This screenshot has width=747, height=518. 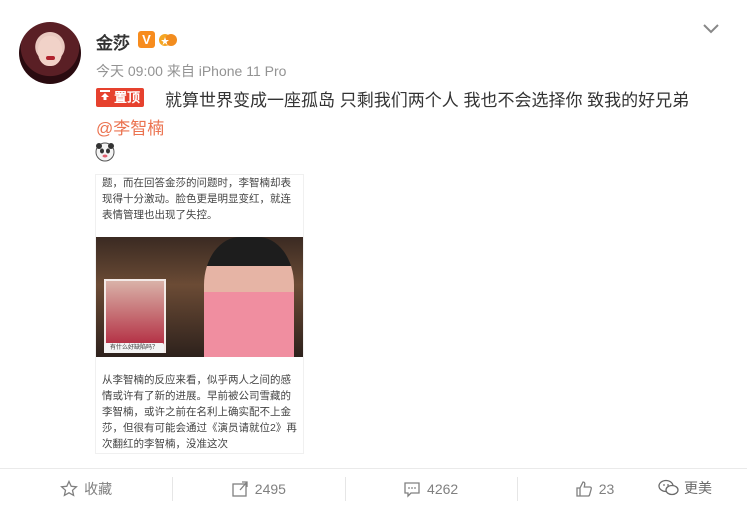 I want to click on avatar, so click(x=50, y=53).